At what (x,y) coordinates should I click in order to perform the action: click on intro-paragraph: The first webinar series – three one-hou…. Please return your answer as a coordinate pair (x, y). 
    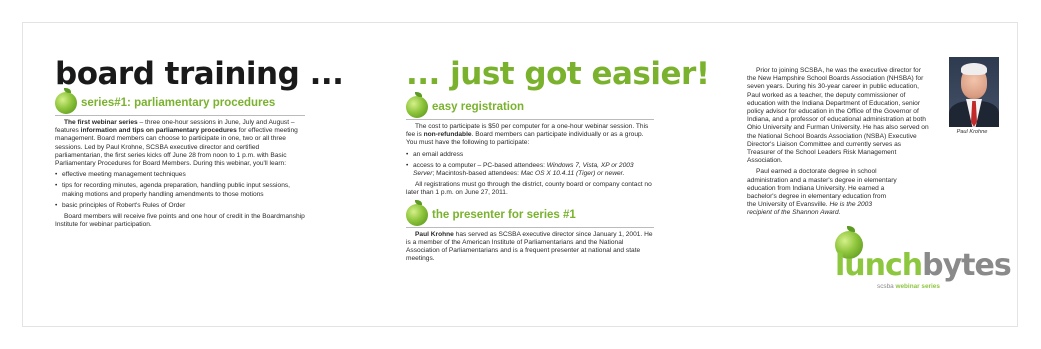
    Looking at the image, I should click on (180, 143).